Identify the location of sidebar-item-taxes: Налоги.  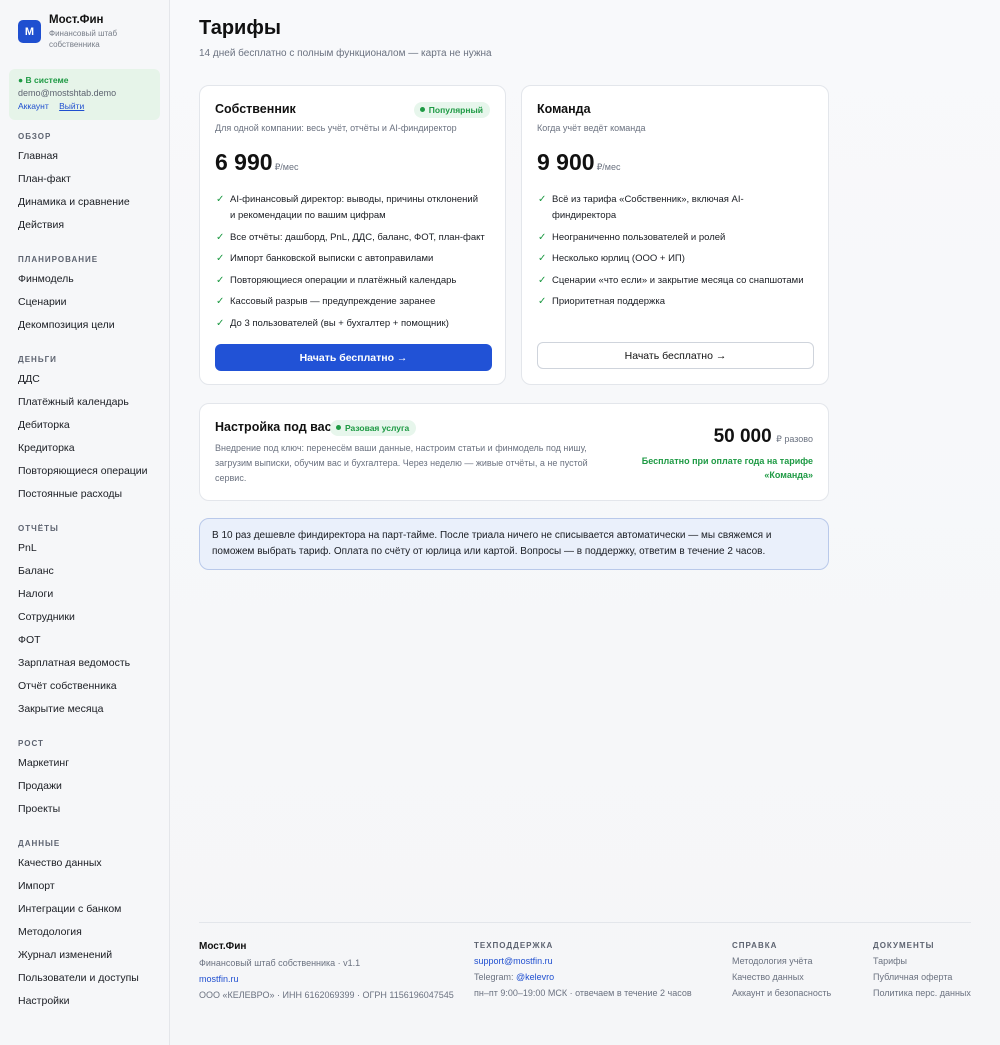
(74, 594).